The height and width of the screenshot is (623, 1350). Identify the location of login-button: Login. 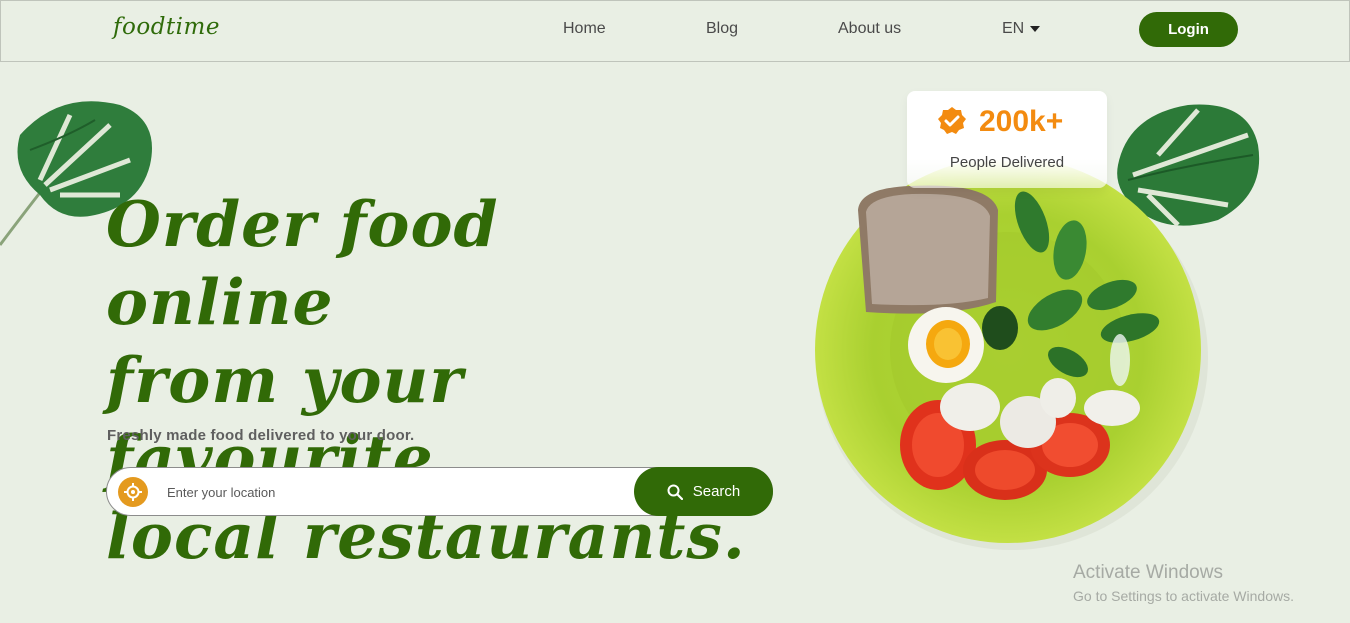
(1188, 29).